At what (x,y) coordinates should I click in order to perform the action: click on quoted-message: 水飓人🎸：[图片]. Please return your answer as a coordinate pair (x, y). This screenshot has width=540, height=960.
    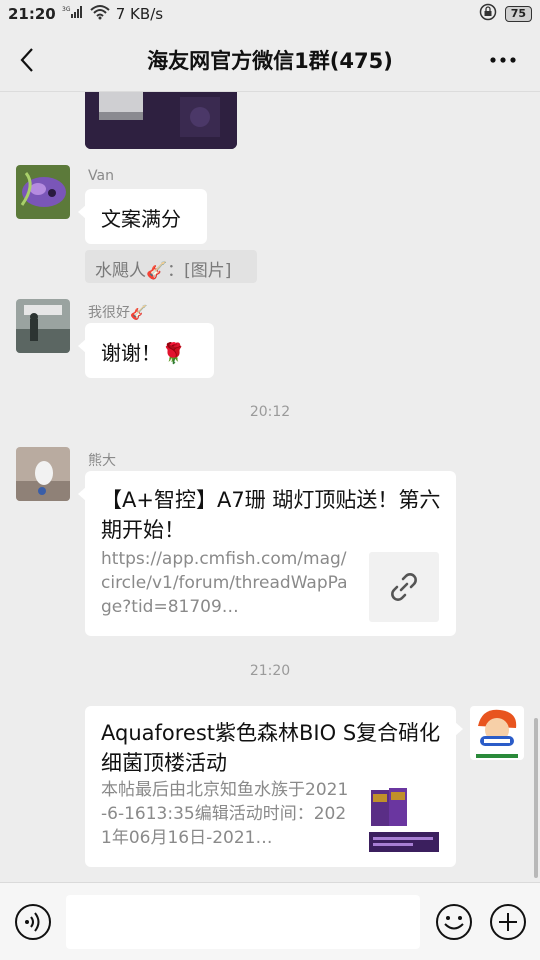
    Looking at the image, I should click on (171, 266).